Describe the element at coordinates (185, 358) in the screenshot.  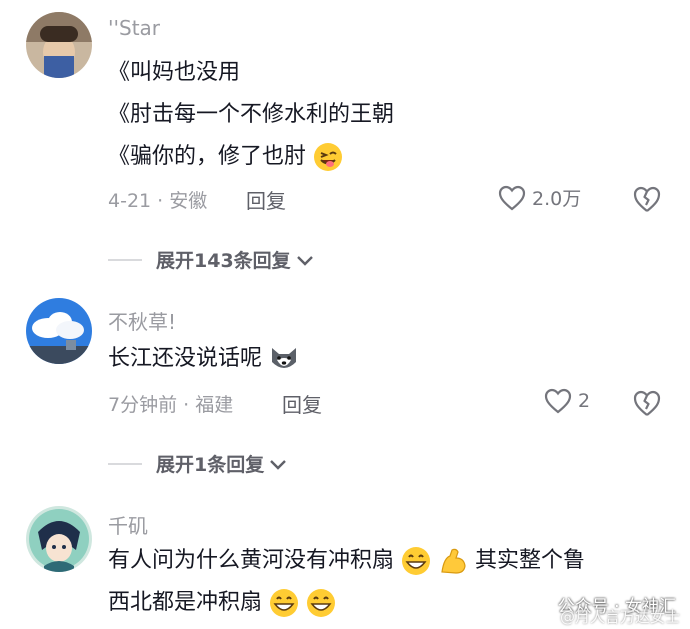
I see `comment-text: 长江还没说话呢` at that location.